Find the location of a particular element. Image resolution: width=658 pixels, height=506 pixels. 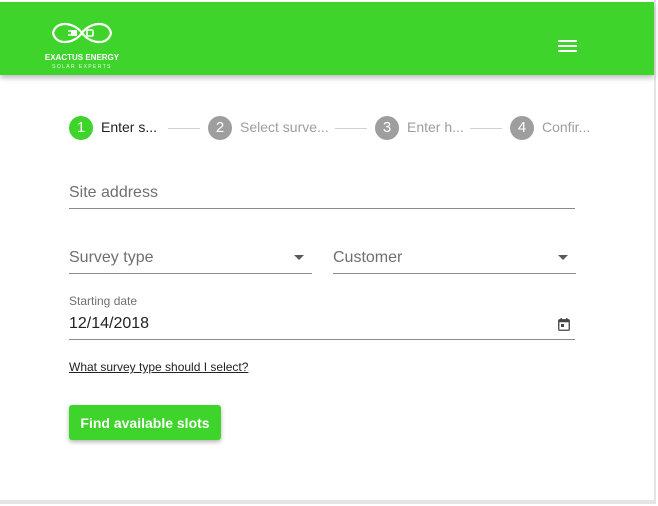

survey-type-label: Survey type is located at coordinates (111, 257).